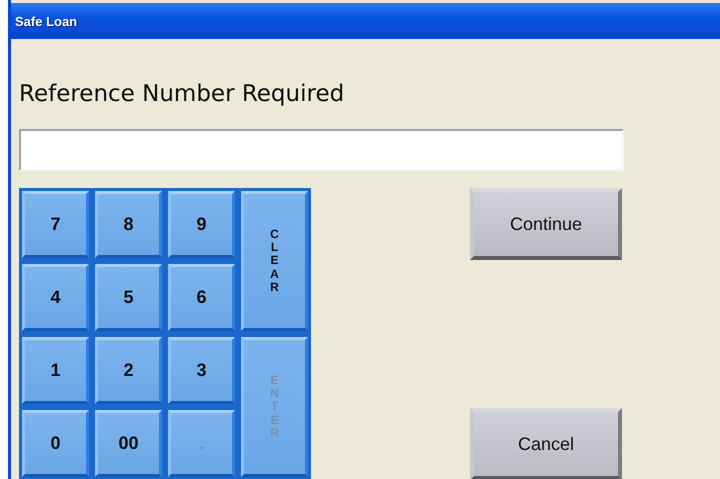 Image resolution: width=720 pixels, height=479 pixels. Describe the element at coordinates (182, 94) in the screenshot. I see `prompt-label: Reference Number Required` at that location.